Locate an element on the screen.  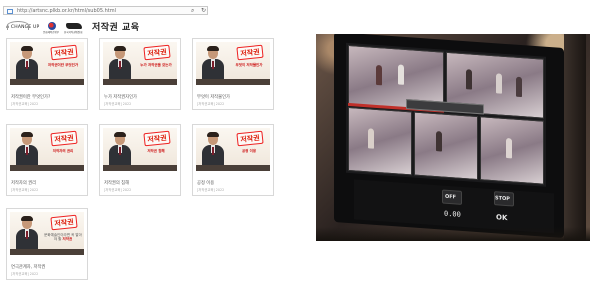
thumbnail-subtitle: 공정 이용 is located at coordinates (249, 151).